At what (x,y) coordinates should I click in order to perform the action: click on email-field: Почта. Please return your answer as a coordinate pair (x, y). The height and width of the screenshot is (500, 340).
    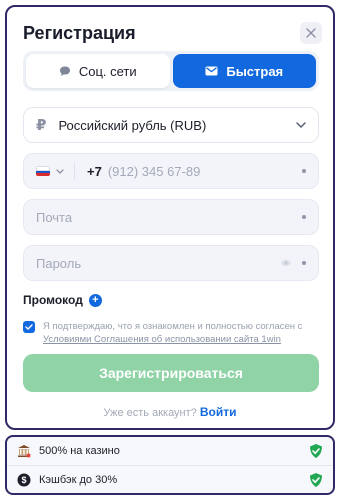
    Looking at the image, I should click on (171, 217).